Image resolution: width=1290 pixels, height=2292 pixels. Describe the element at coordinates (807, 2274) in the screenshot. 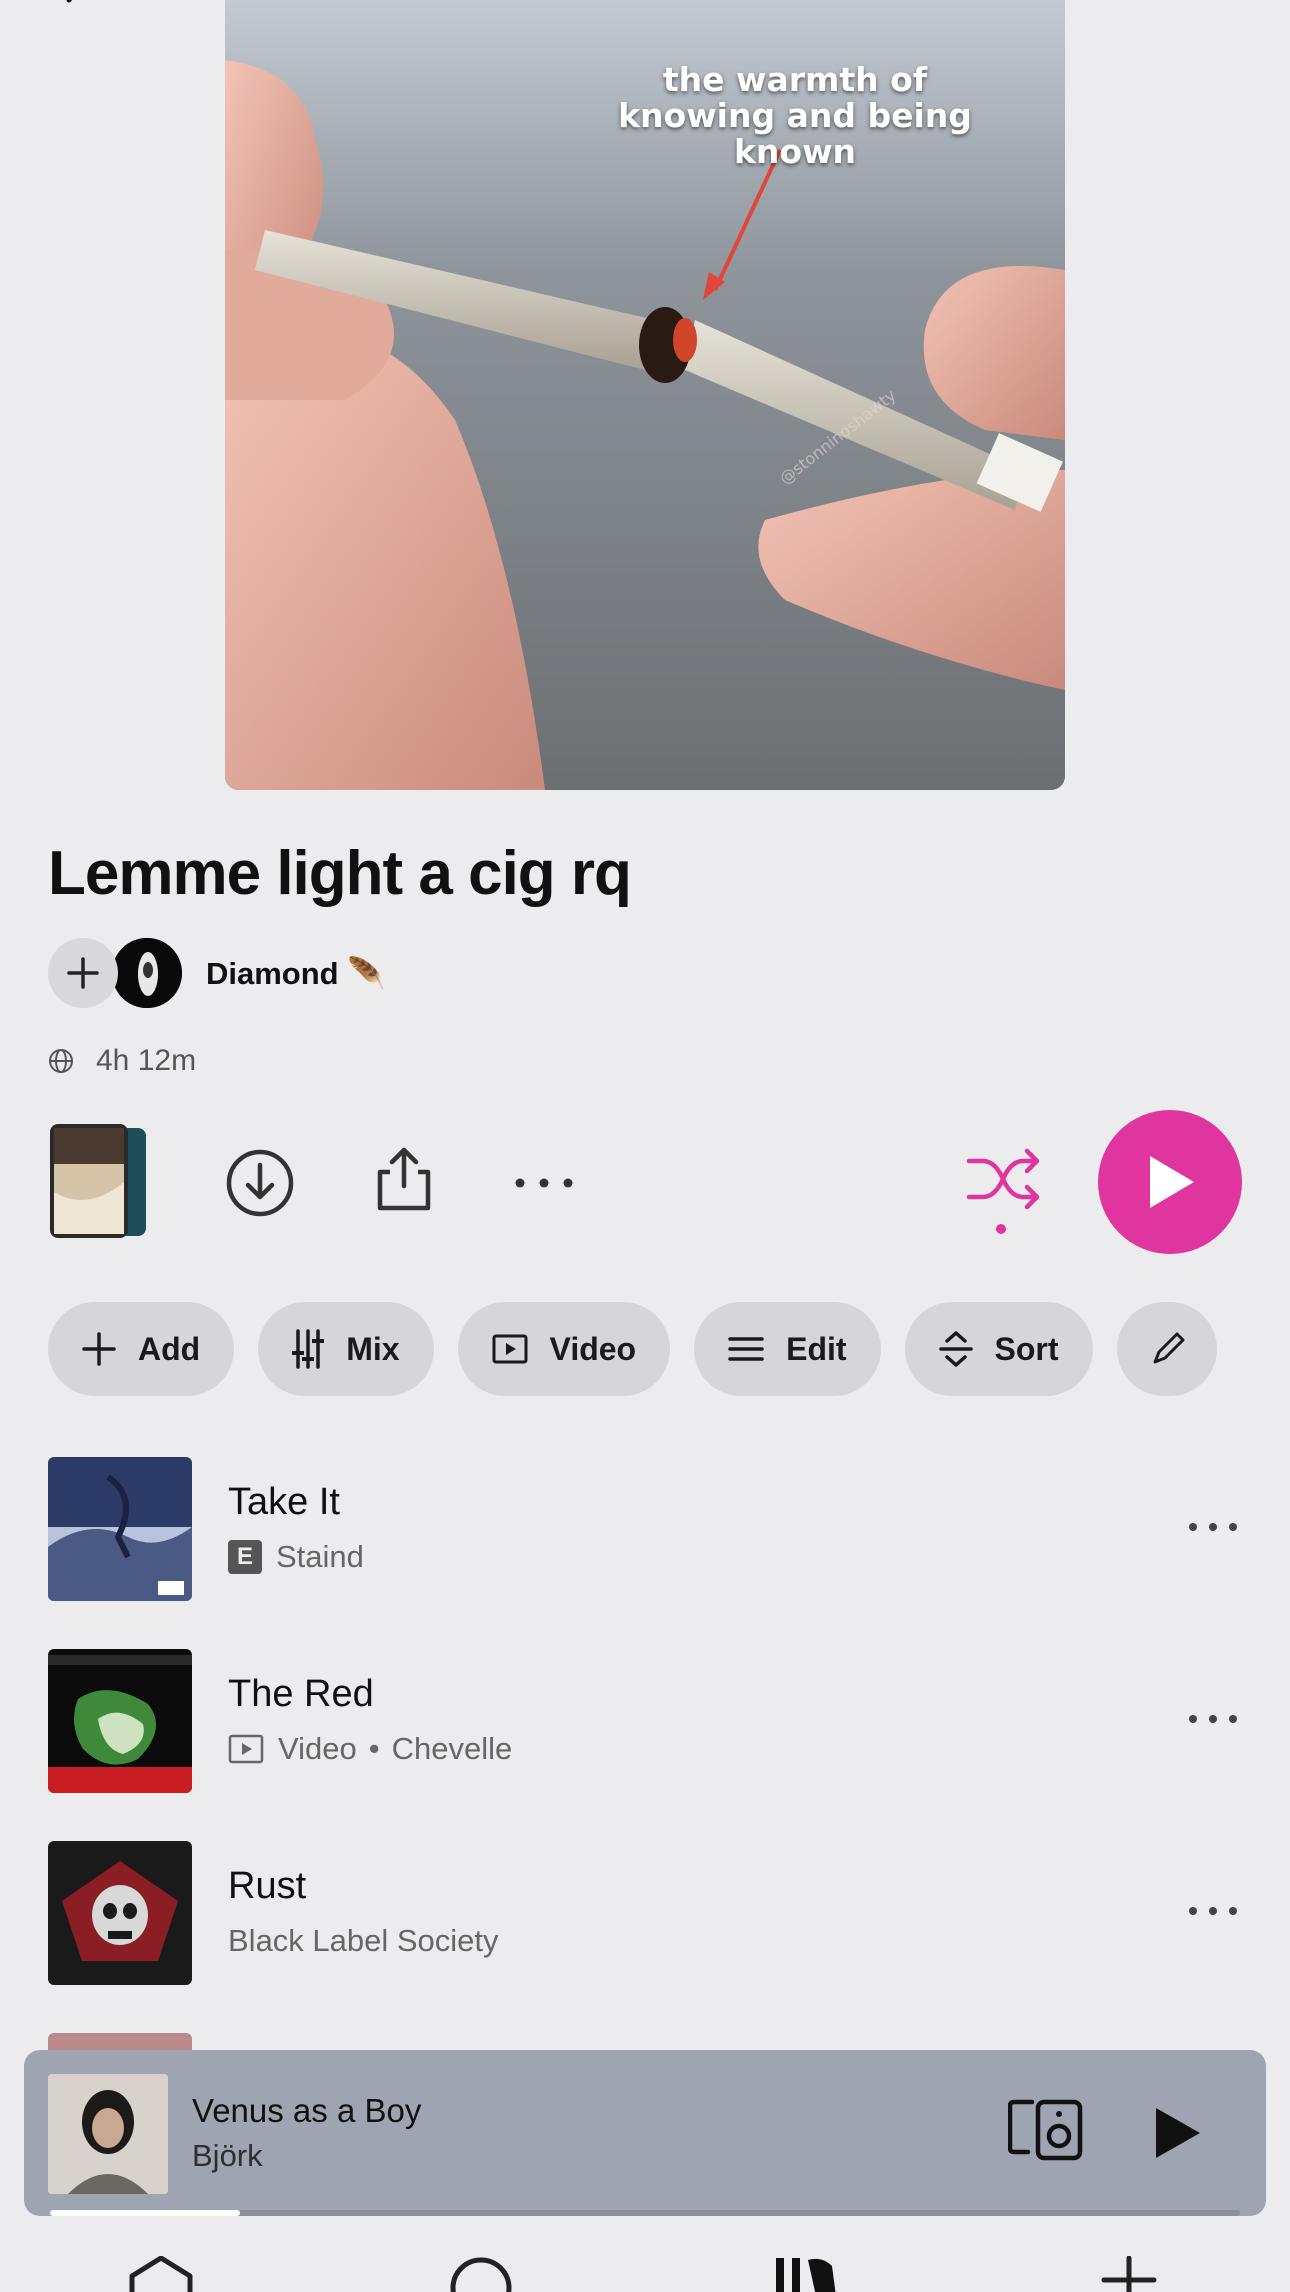

I see `library-icon` at that location.